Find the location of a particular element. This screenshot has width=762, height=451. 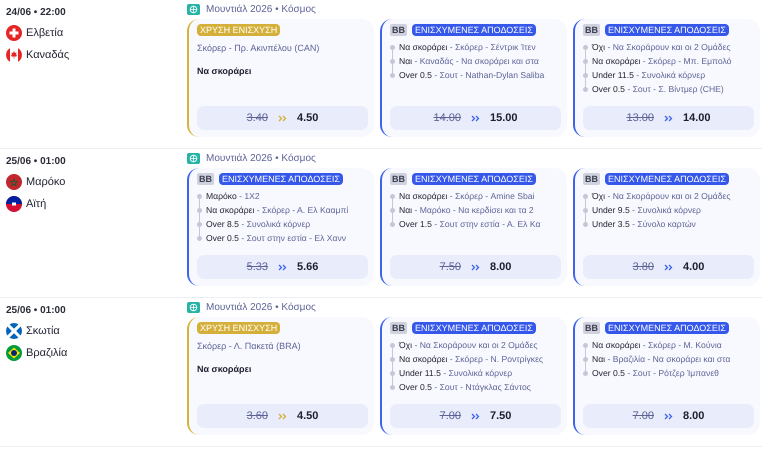

boost-badge: ΧΡΥΣΗ ΕΝΙΣΧΥΣΗ is located at coordinates (238, 30).